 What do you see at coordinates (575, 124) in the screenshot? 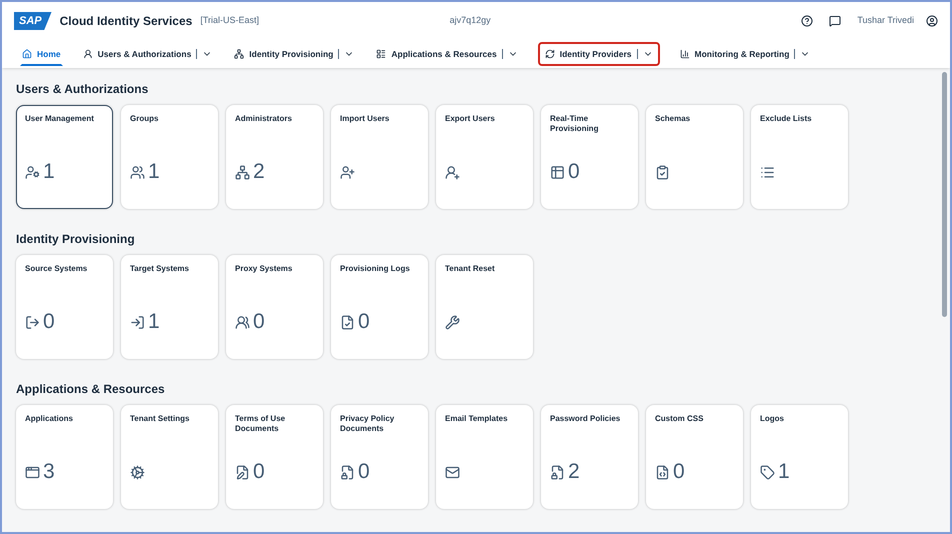
I see `tile-title: Real-Time Provisioning` at bounding box center [575, 124].